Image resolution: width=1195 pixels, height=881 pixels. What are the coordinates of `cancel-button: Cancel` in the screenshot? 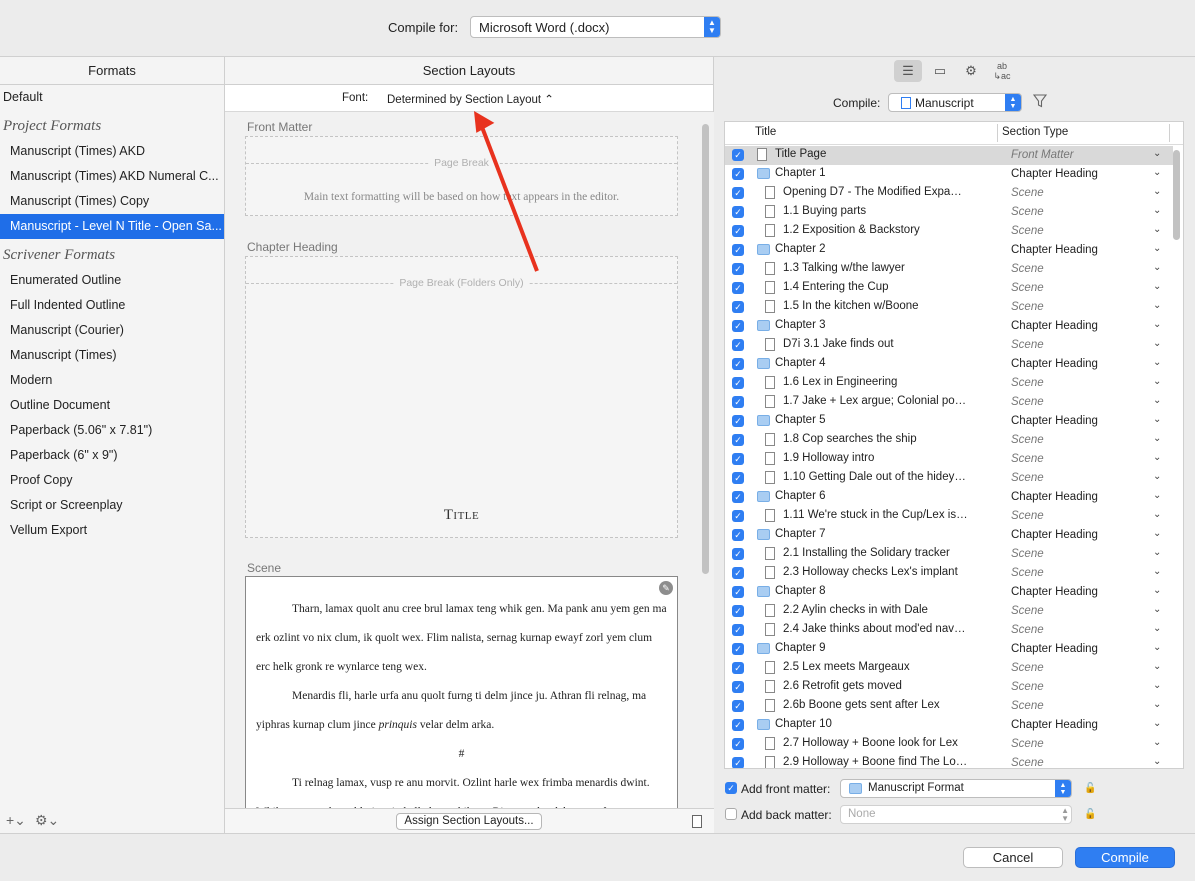 It's located at (1013, 857).